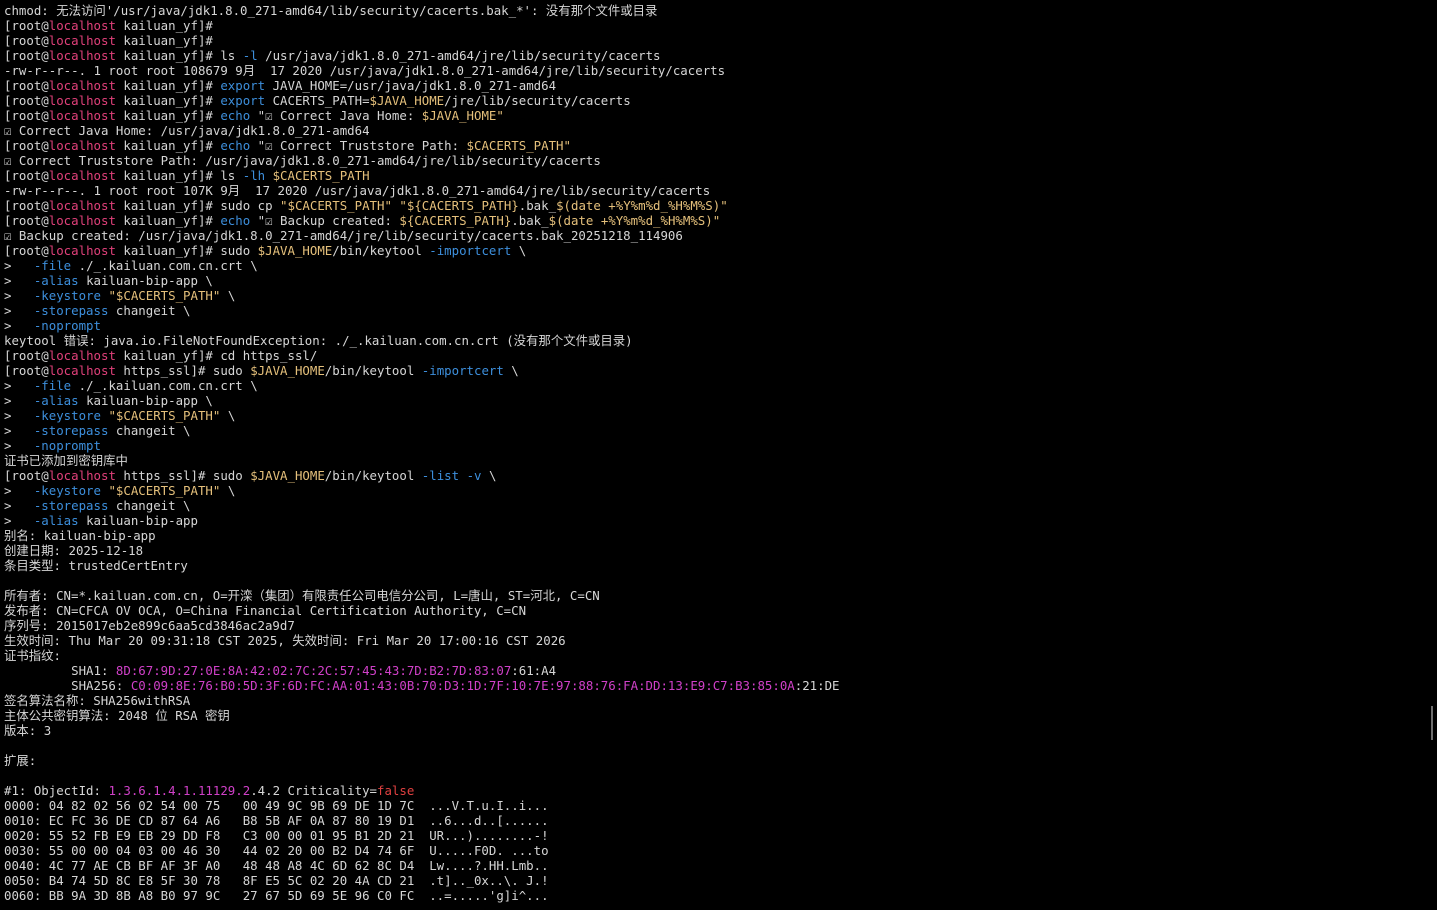  Describe the element at coordinates (537, 100) in the screenshot. I see `terminal-text: /jre/lib/security/cacerts` at that location.